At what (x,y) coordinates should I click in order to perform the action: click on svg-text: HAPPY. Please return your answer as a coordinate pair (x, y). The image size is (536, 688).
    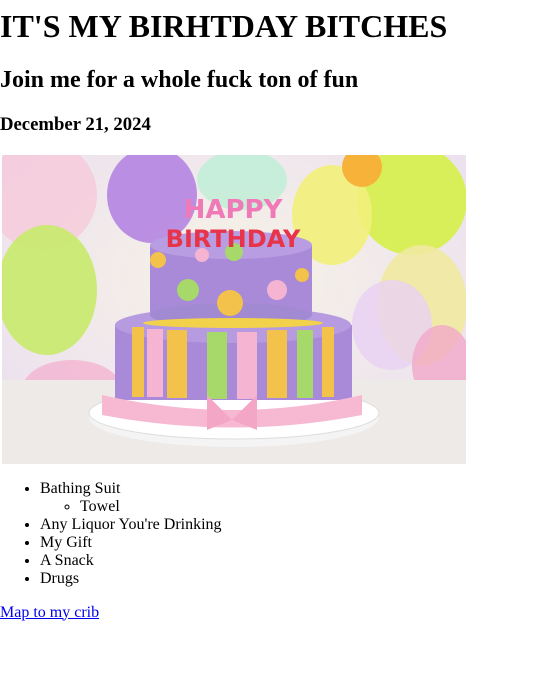
    Looking at the image, I should click on (234, 210).